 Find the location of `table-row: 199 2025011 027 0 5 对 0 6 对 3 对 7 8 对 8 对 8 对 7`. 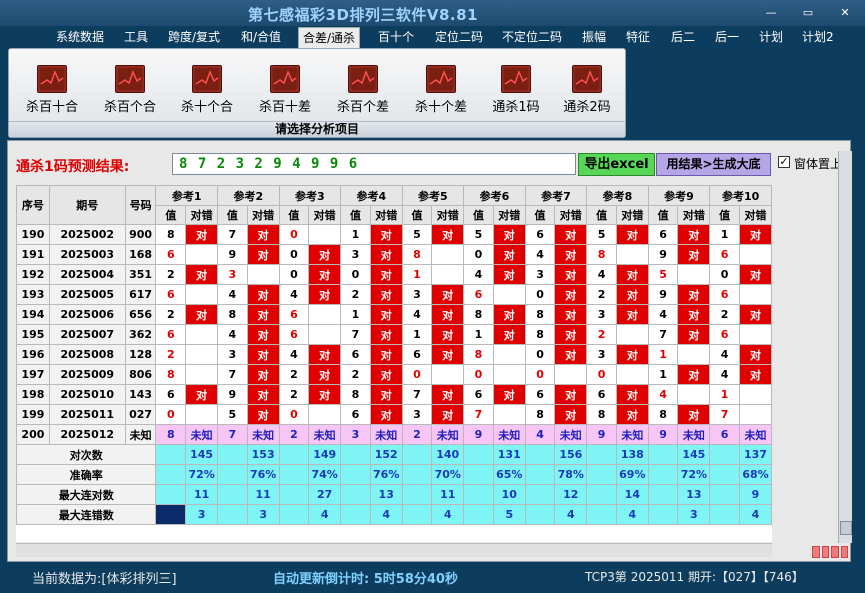

table-row: 199 2025011 027 0 5 对 0 6 对 3 对 7 8 对 8 对 8 对 7 is located at coordinates (394, 414).